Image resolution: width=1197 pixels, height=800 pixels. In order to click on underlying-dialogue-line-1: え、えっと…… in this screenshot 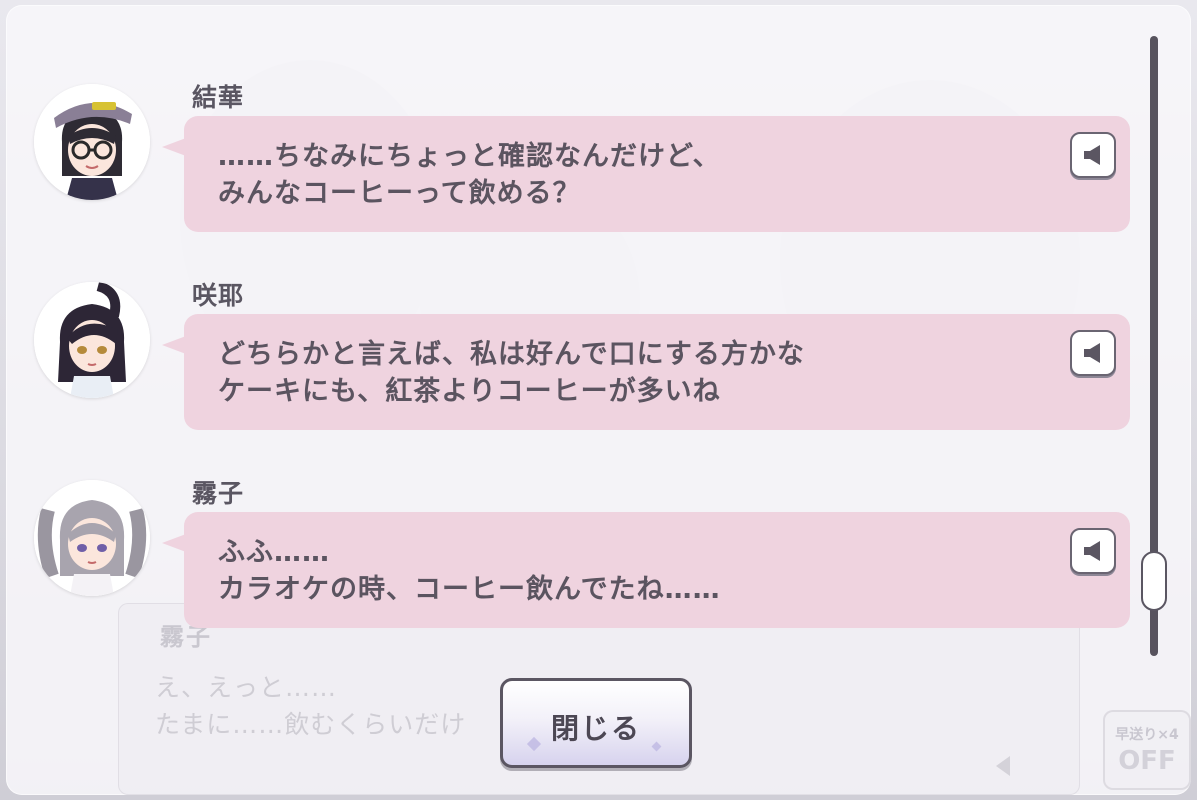, I will do `click(246, 687)`.